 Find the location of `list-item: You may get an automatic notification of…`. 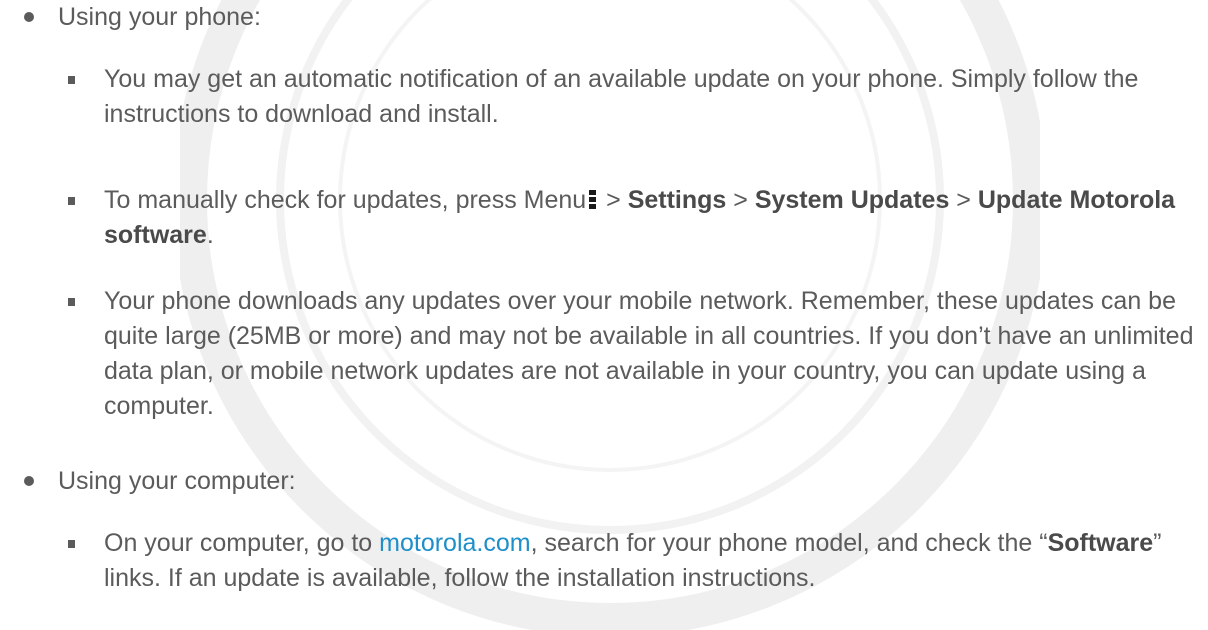

list-item: You may get an automatic notification of… is located at coordinates (654, 97).